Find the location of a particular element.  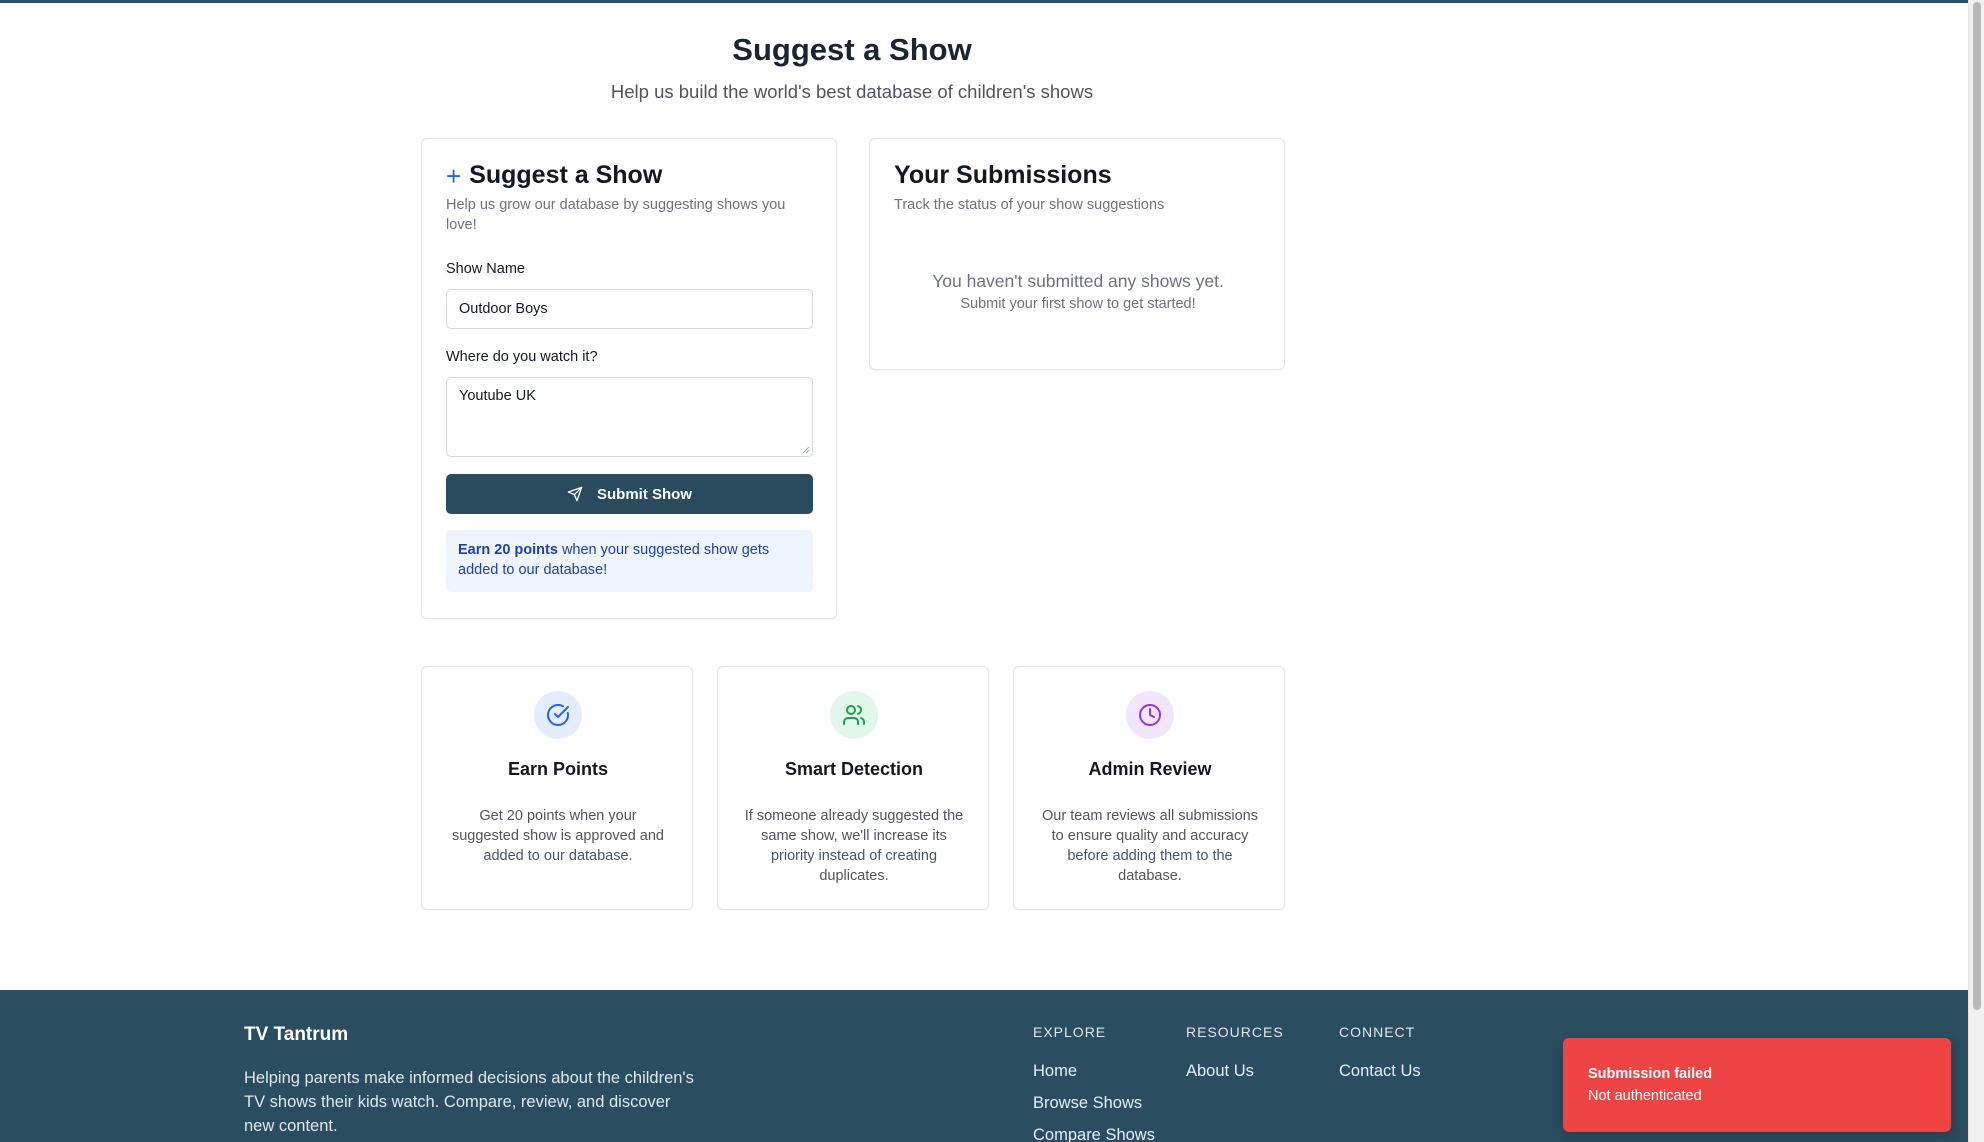

clock-icon is located at coordinates (1150, 715).